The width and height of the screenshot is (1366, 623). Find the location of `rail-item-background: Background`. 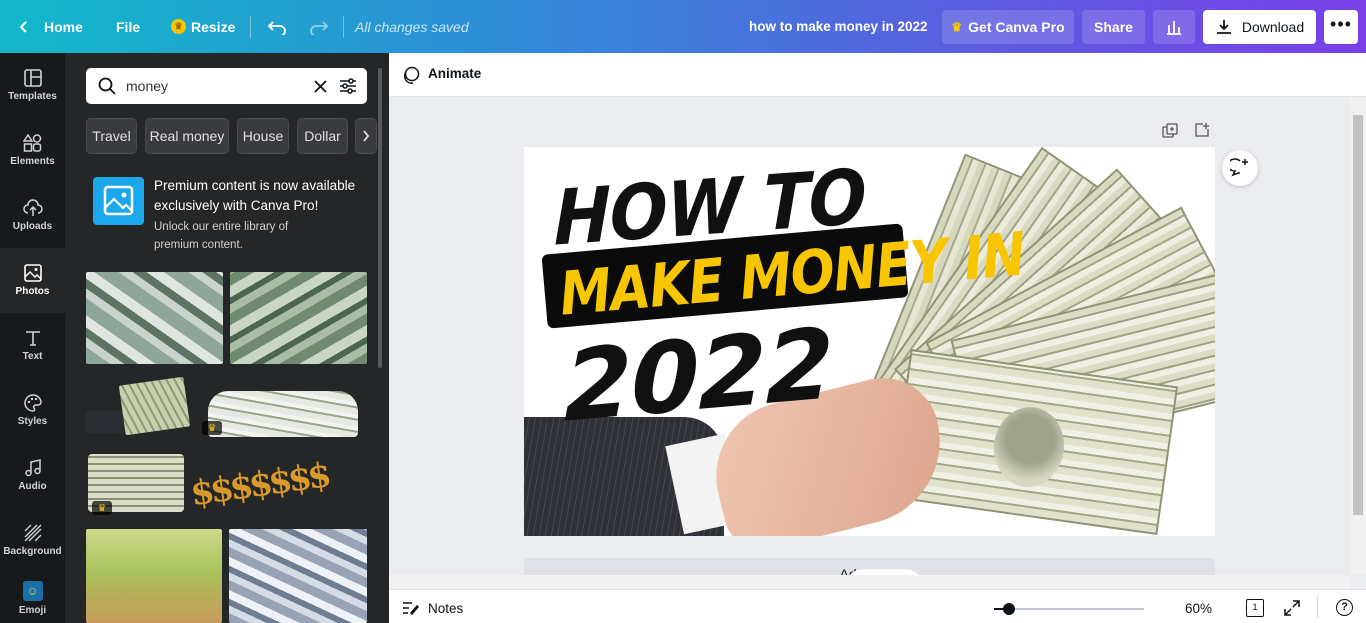

rail-item-background: Background is located at coordinates (32, 540).